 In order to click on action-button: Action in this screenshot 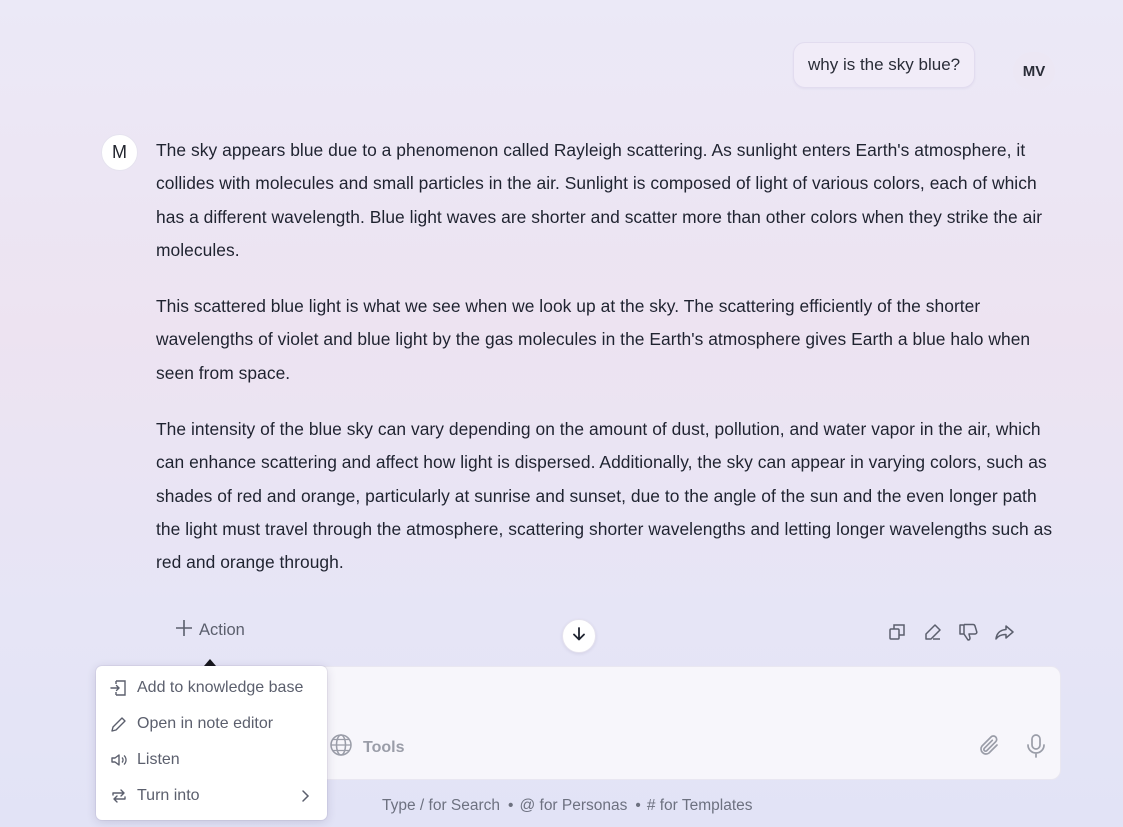, I will do `click(210, 630)`.